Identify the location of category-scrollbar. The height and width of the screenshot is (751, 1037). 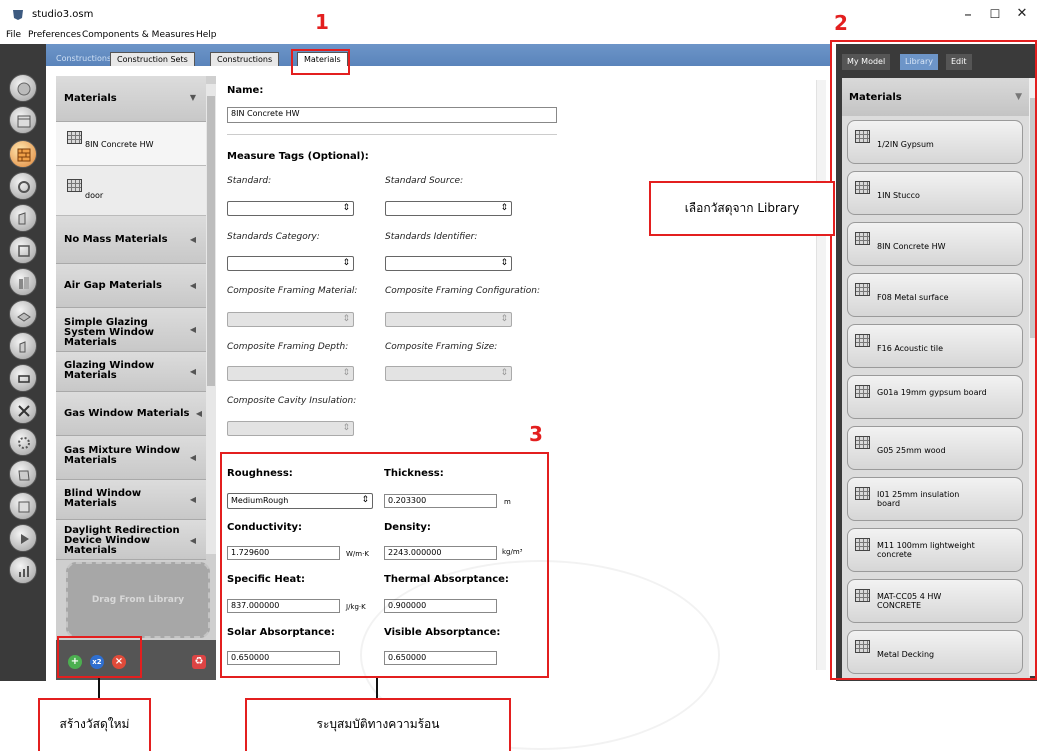
(211, 319).